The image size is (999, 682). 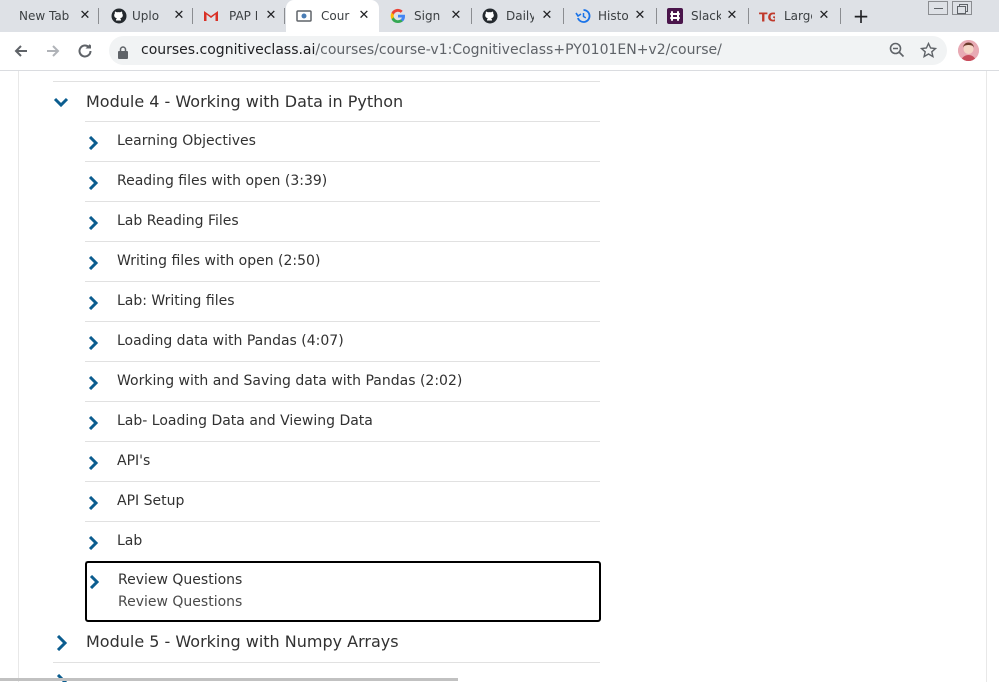 What do you see at coordinates (335, 16) in the screenshot?
I see `tab-title: Cour` at bounding box center [335, 16].